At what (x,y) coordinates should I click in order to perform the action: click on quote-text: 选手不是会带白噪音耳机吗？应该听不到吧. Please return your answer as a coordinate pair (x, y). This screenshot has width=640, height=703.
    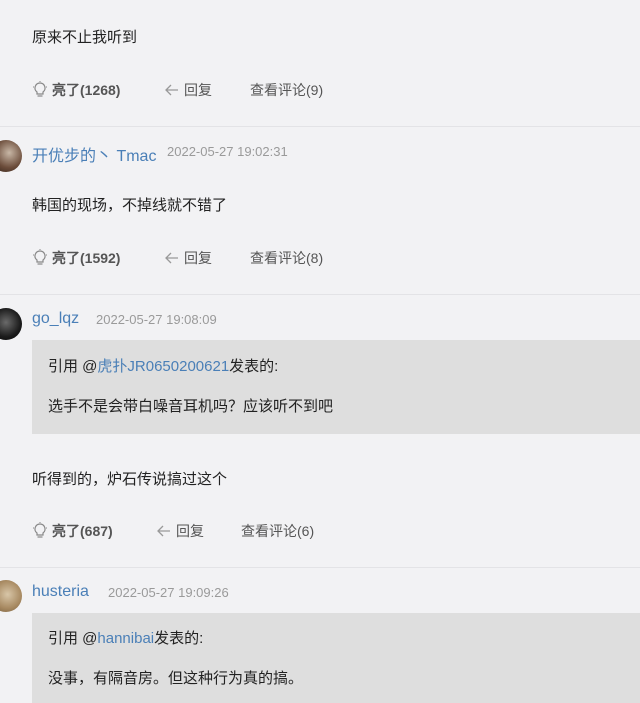
    Looking at the image, I should click on (191, 406).